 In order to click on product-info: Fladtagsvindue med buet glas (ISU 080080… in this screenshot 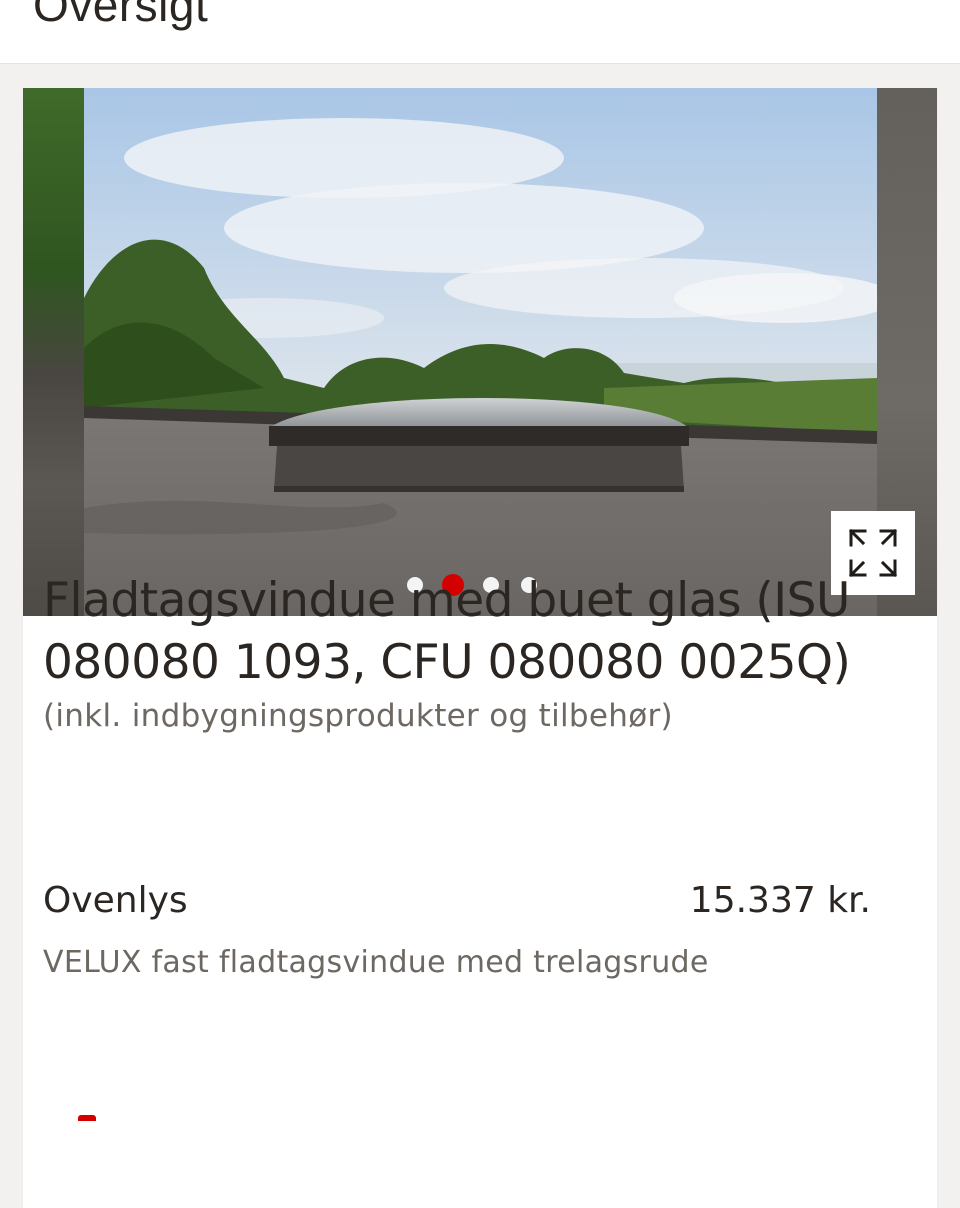, I will do `click(458, 654)`.